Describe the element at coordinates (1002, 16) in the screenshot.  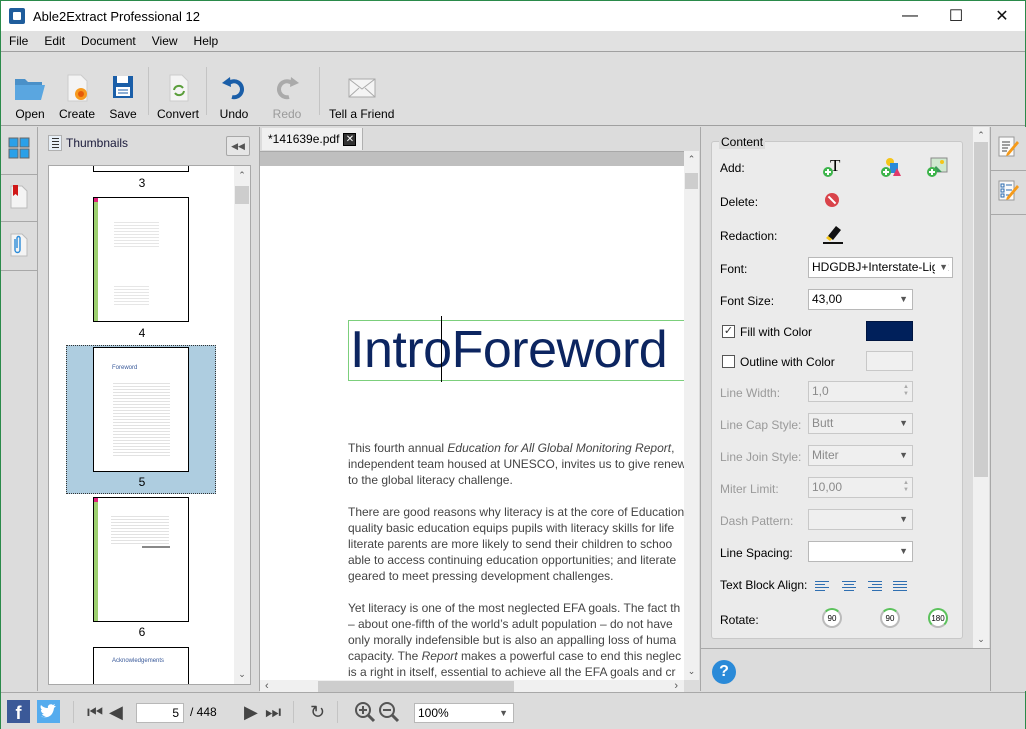
I see `close-button: ✕` at that location.